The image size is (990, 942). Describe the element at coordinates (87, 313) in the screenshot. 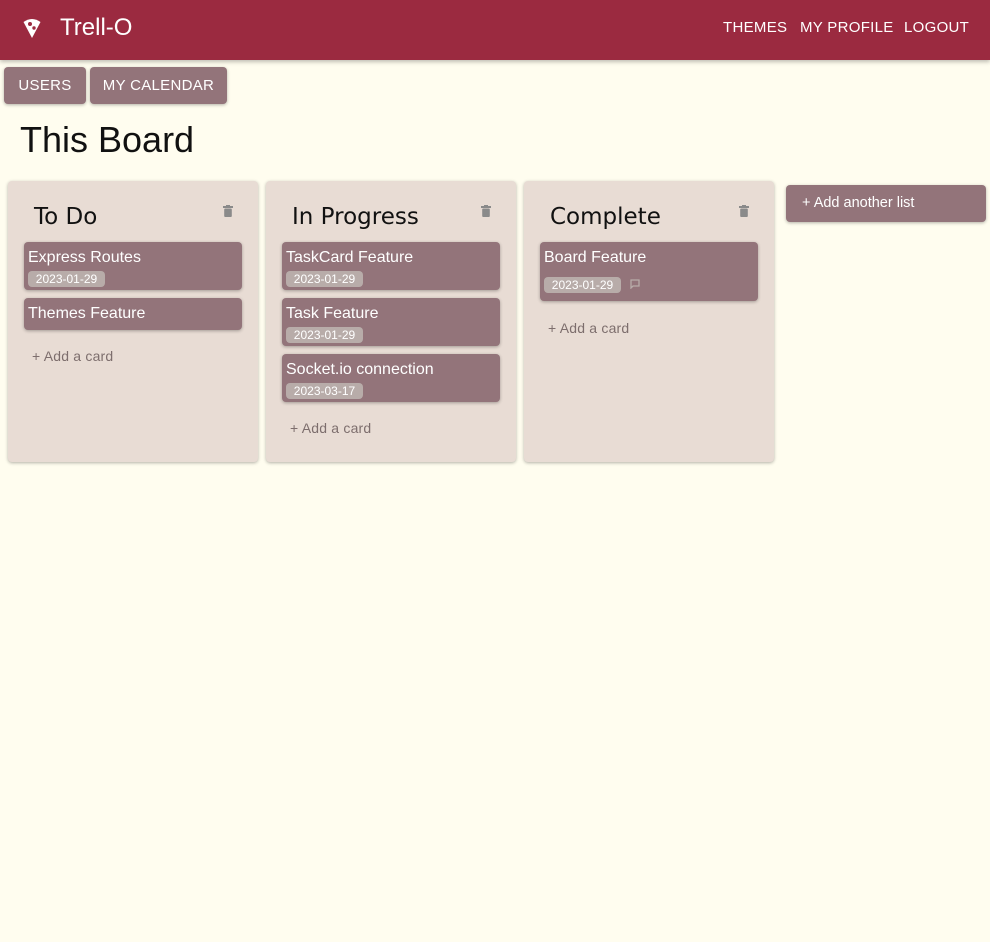

I see `card-title: Themes Feature` at that location.